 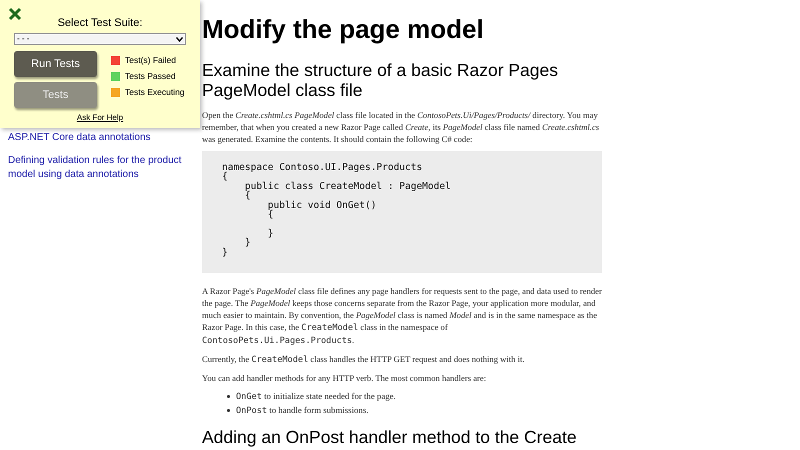 What do you see at coordinates (322, 167) in the screenshot?
I see `code-line: namespace Contoso.UI.Pages.Products` at bounding box center [322, 167].